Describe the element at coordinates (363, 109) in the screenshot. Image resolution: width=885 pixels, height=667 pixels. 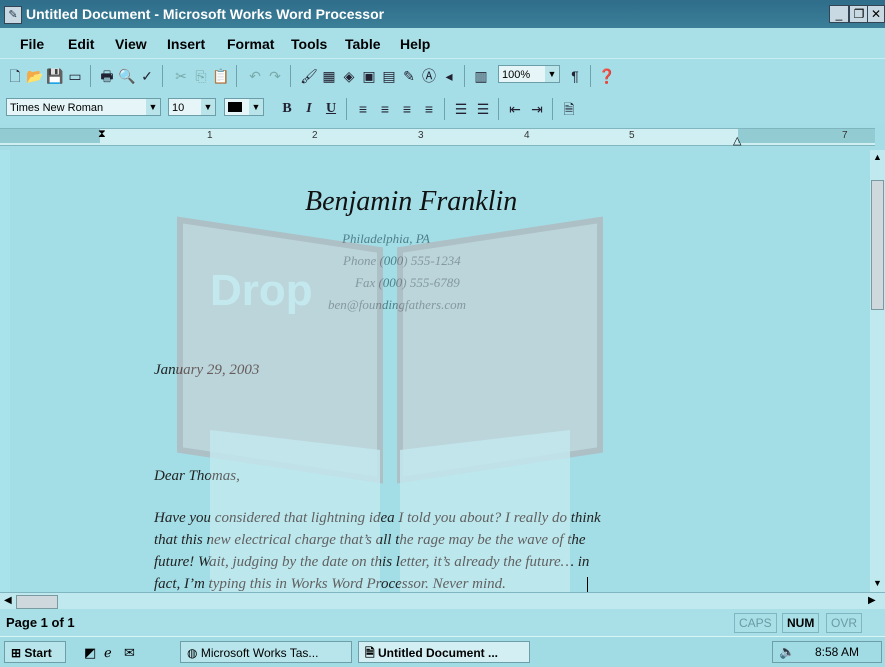
I see `align-left-icon: ≡` at that location.